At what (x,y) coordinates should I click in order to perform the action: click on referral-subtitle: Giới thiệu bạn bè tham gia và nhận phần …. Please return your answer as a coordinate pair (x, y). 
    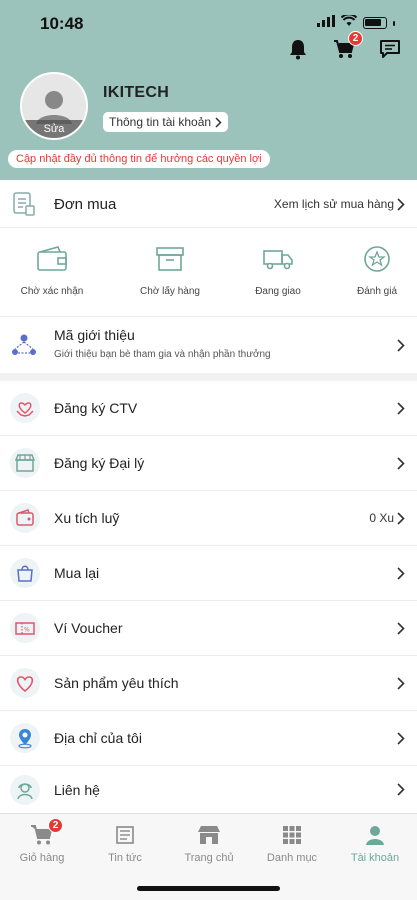
    Looking at the image, I should click on (162, 354).